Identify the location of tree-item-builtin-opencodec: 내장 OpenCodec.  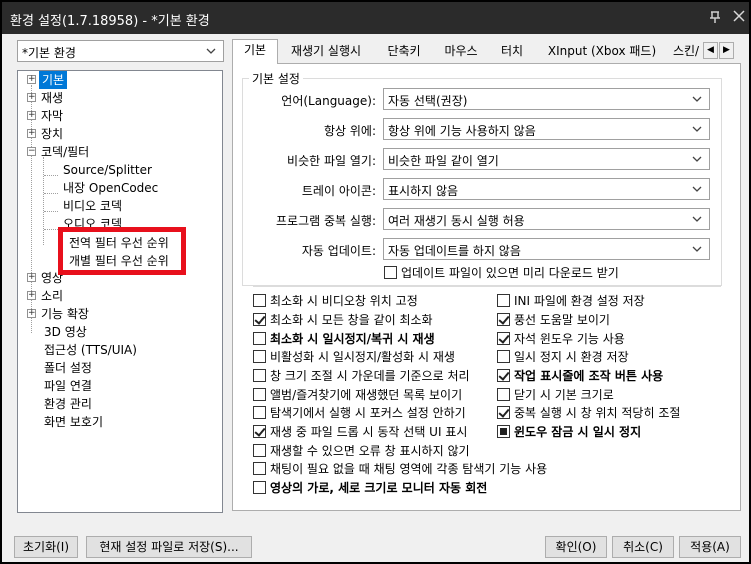
(138, 188).